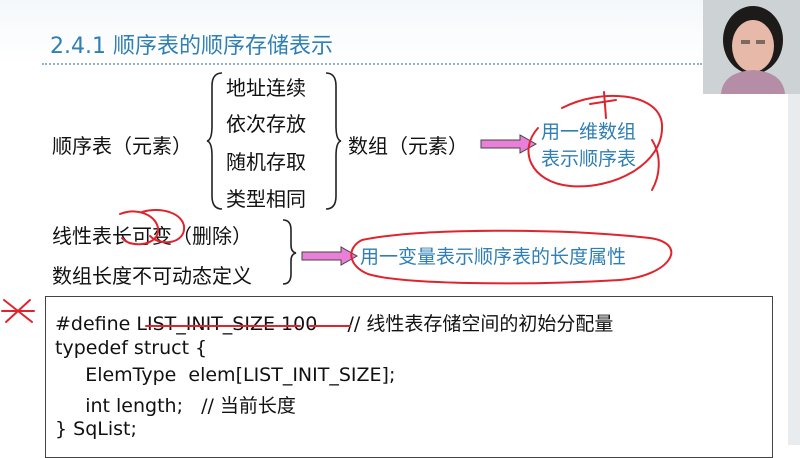 Image resolution: width=800 pixels, height=458 pixels. I want to click on scrollbar, so click(794, 269).